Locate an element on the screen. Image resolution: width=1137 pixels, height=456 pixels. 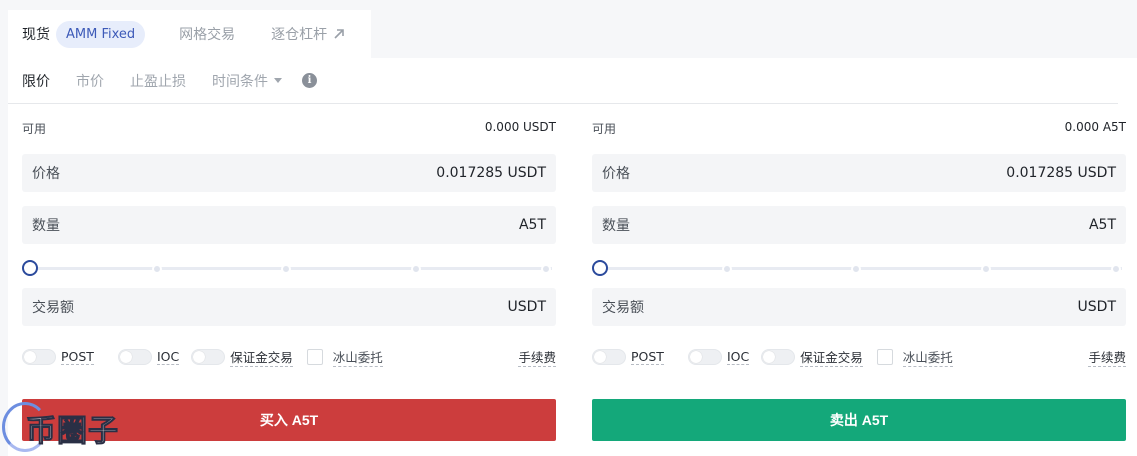
buy-quantity-label: 数量 is located at coordinates (46, 226).